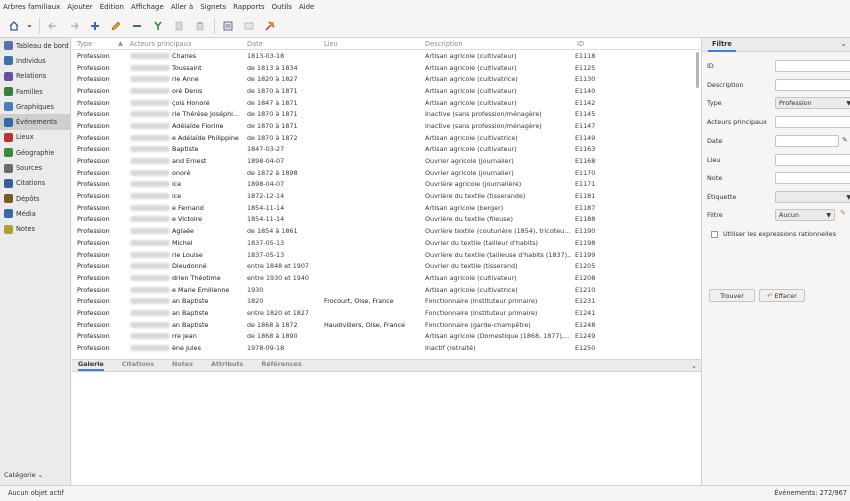  What do you see at coordinates (13, 26) in the screenshot?
I see `home-tree-icon` at bounding box center [13, 26].